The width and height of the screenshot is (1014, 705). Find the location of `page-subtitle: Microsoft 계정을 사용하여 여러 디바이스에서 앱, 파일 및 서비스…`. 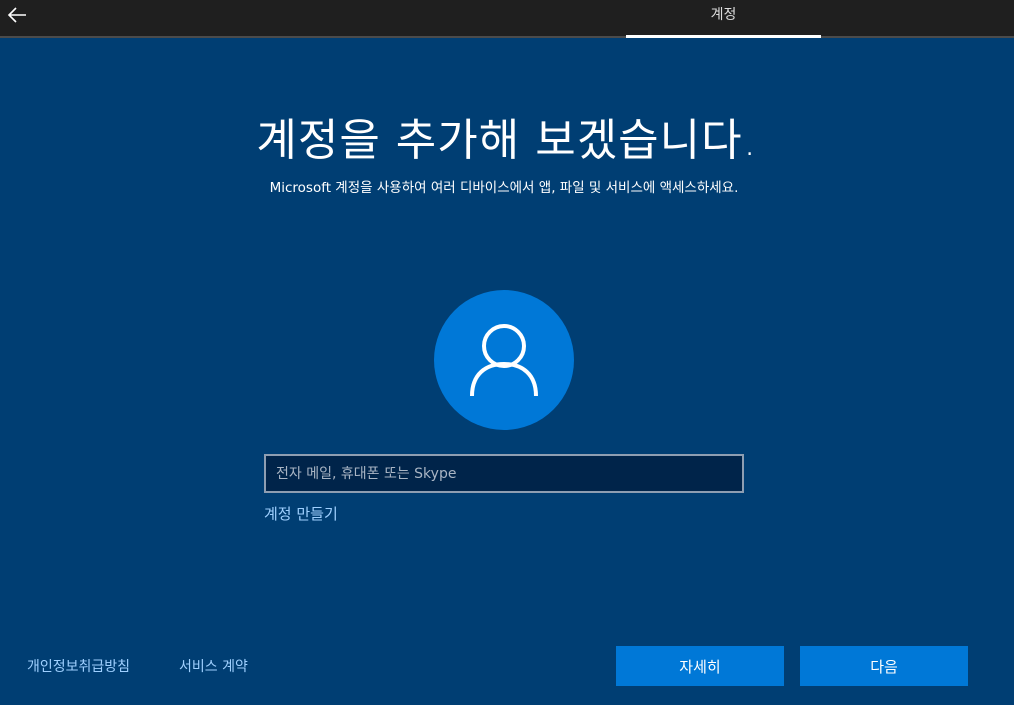

page-subtitle: Microsoft 계정을 사용하여 여러 디바이스에서 앱, 파일 및 서비스… is located at coordinates (504, 188).